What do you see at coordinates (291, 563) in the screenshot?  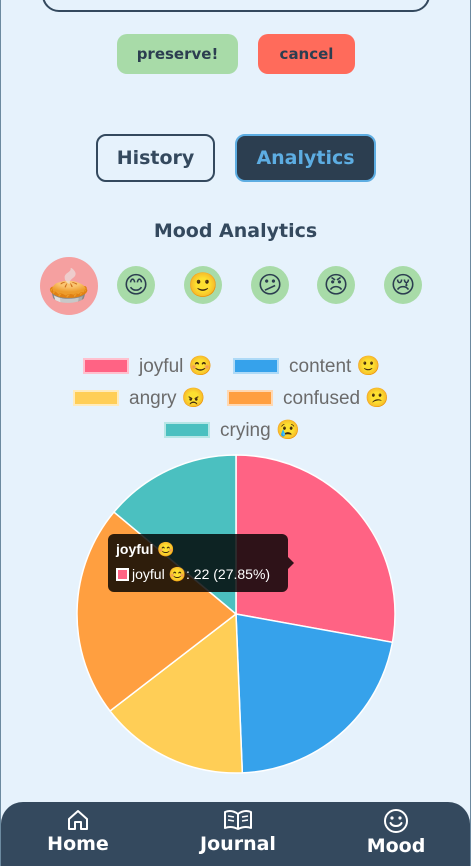 I see `tooltip-caret` at bounding box center [291, 563].